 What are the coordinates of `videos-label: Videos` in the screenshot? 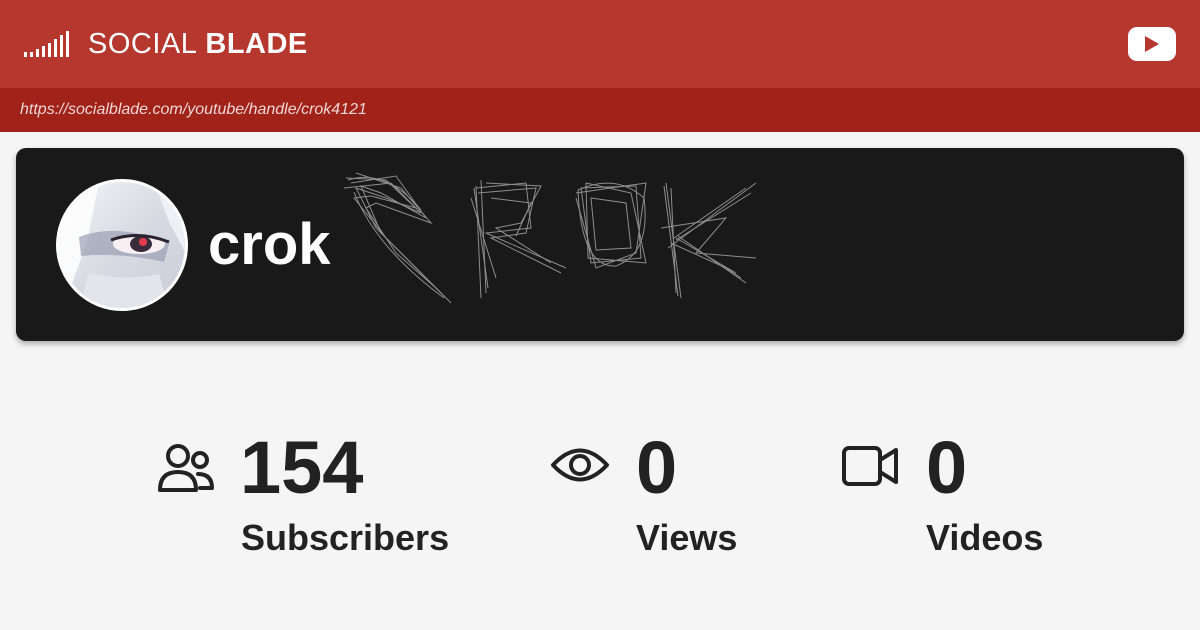 It's located at (985, 537).